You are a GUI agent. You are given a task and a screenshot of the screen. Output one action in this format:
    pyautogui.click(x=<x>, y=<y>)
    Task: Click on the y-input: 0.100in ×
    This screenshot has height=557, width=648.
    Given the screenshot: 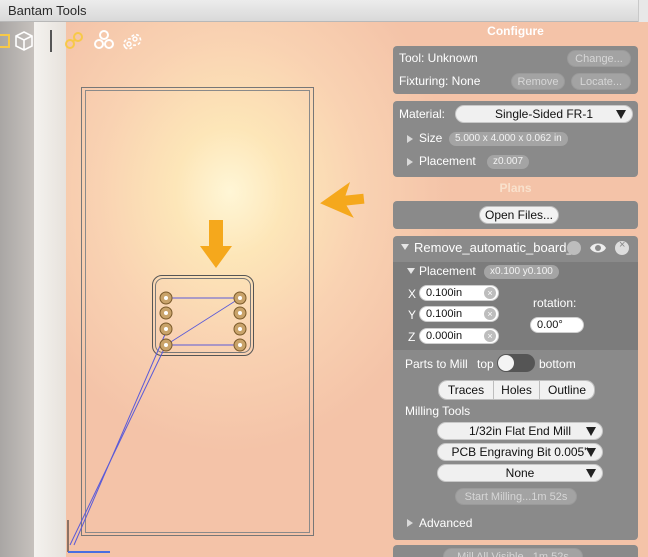 What is the action you would take?
    pyautogui.click(x=459, y=314)
    